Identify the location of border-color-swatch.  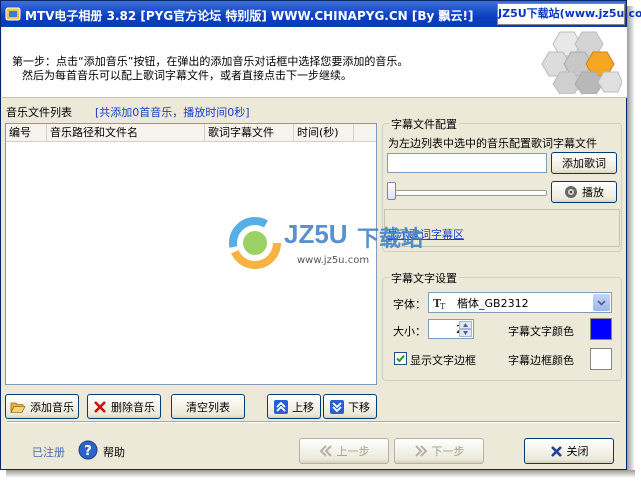
(601, 359).